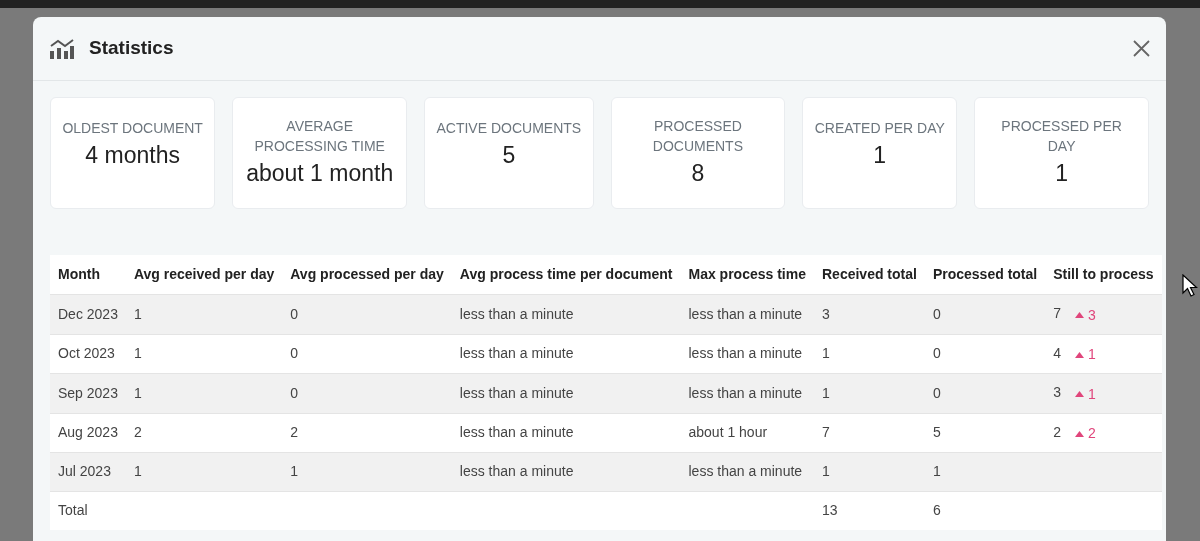 The height and width of the screenshot is (541, 1200). I want to click on stat-label: CREATED PER DAY, so click(879, 128).